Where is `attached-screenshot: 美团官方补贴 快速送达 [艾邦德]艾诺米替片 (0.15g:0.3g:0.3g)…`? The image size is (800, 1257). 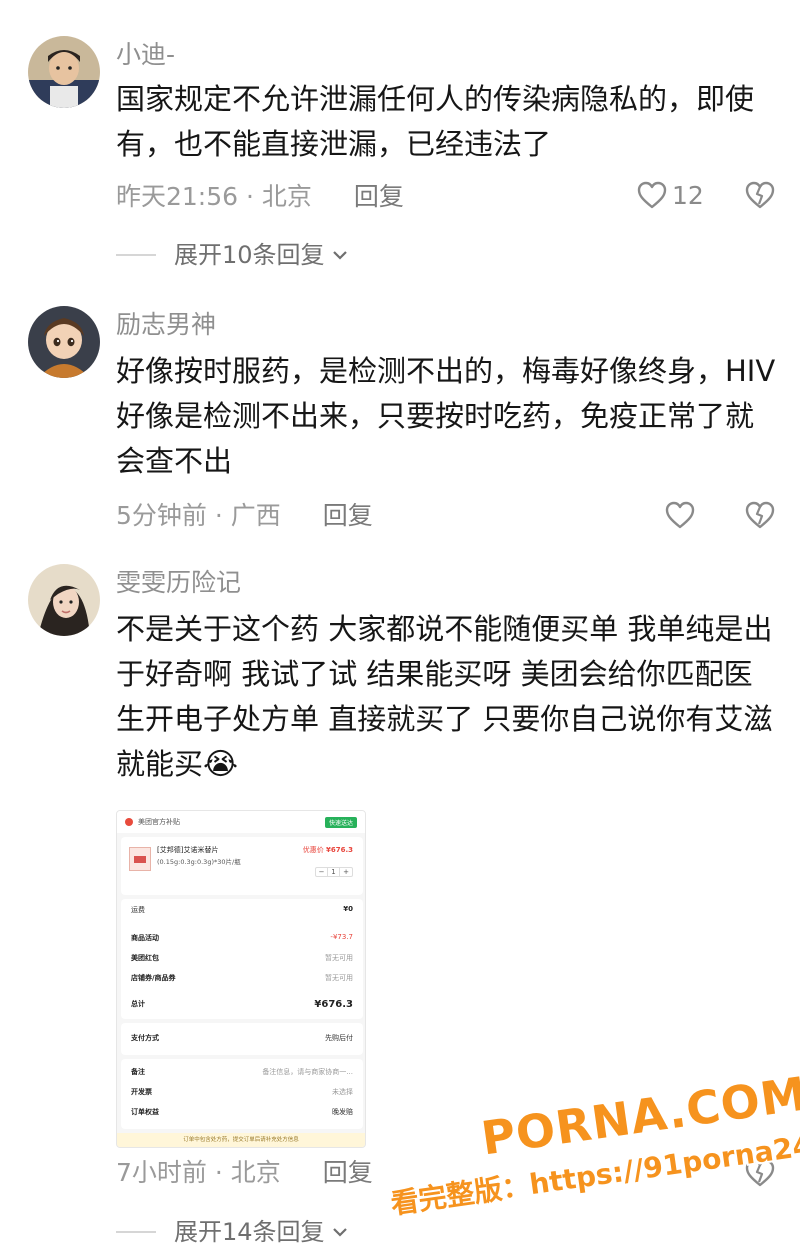 attached-screenshot: 美团官方补贴 快速送达 [艾邦德]艾诺米替片 (0.15g:0.3g:0.3g)… is located at coordinates (241, 979).